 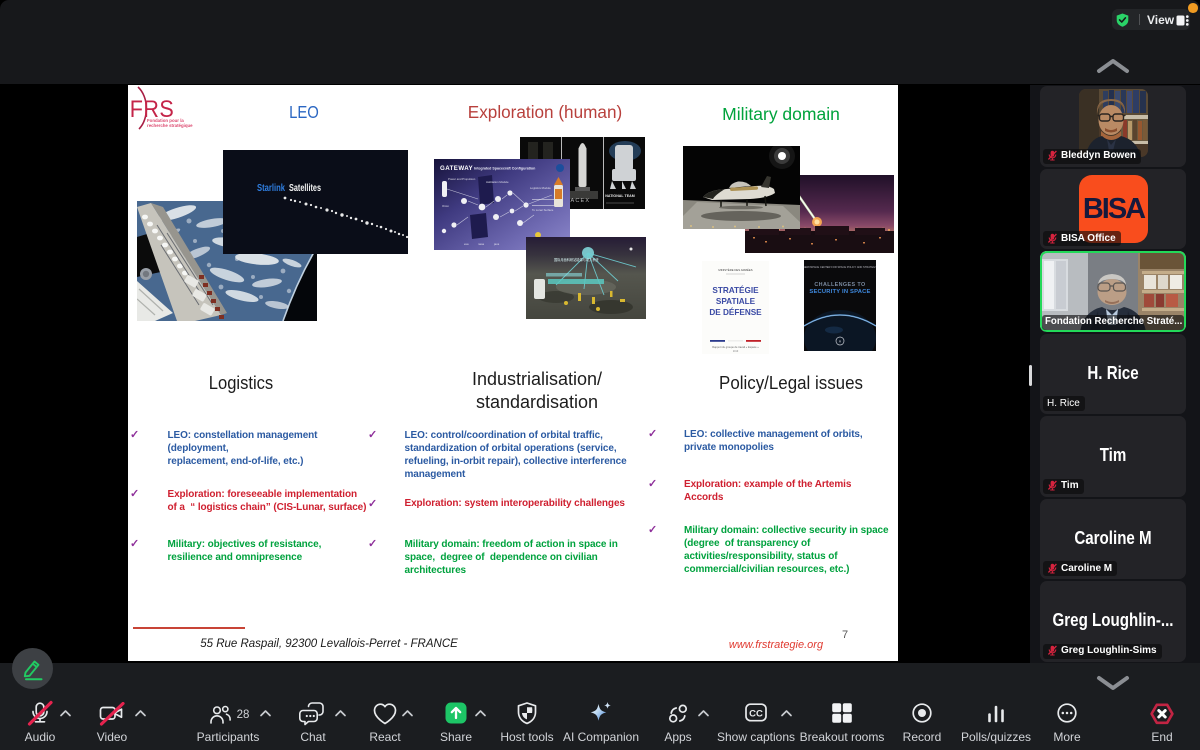 I want to click on svg-text: CC, so click(x=756, y=713).